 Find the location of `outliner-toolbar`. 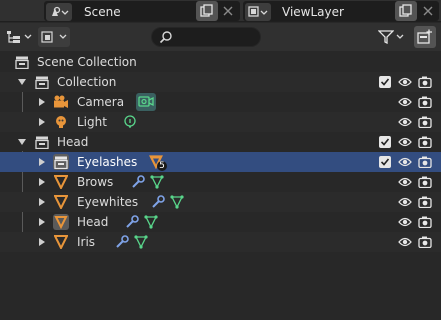

outliner-toolbar is located at coordinates (220, 37).